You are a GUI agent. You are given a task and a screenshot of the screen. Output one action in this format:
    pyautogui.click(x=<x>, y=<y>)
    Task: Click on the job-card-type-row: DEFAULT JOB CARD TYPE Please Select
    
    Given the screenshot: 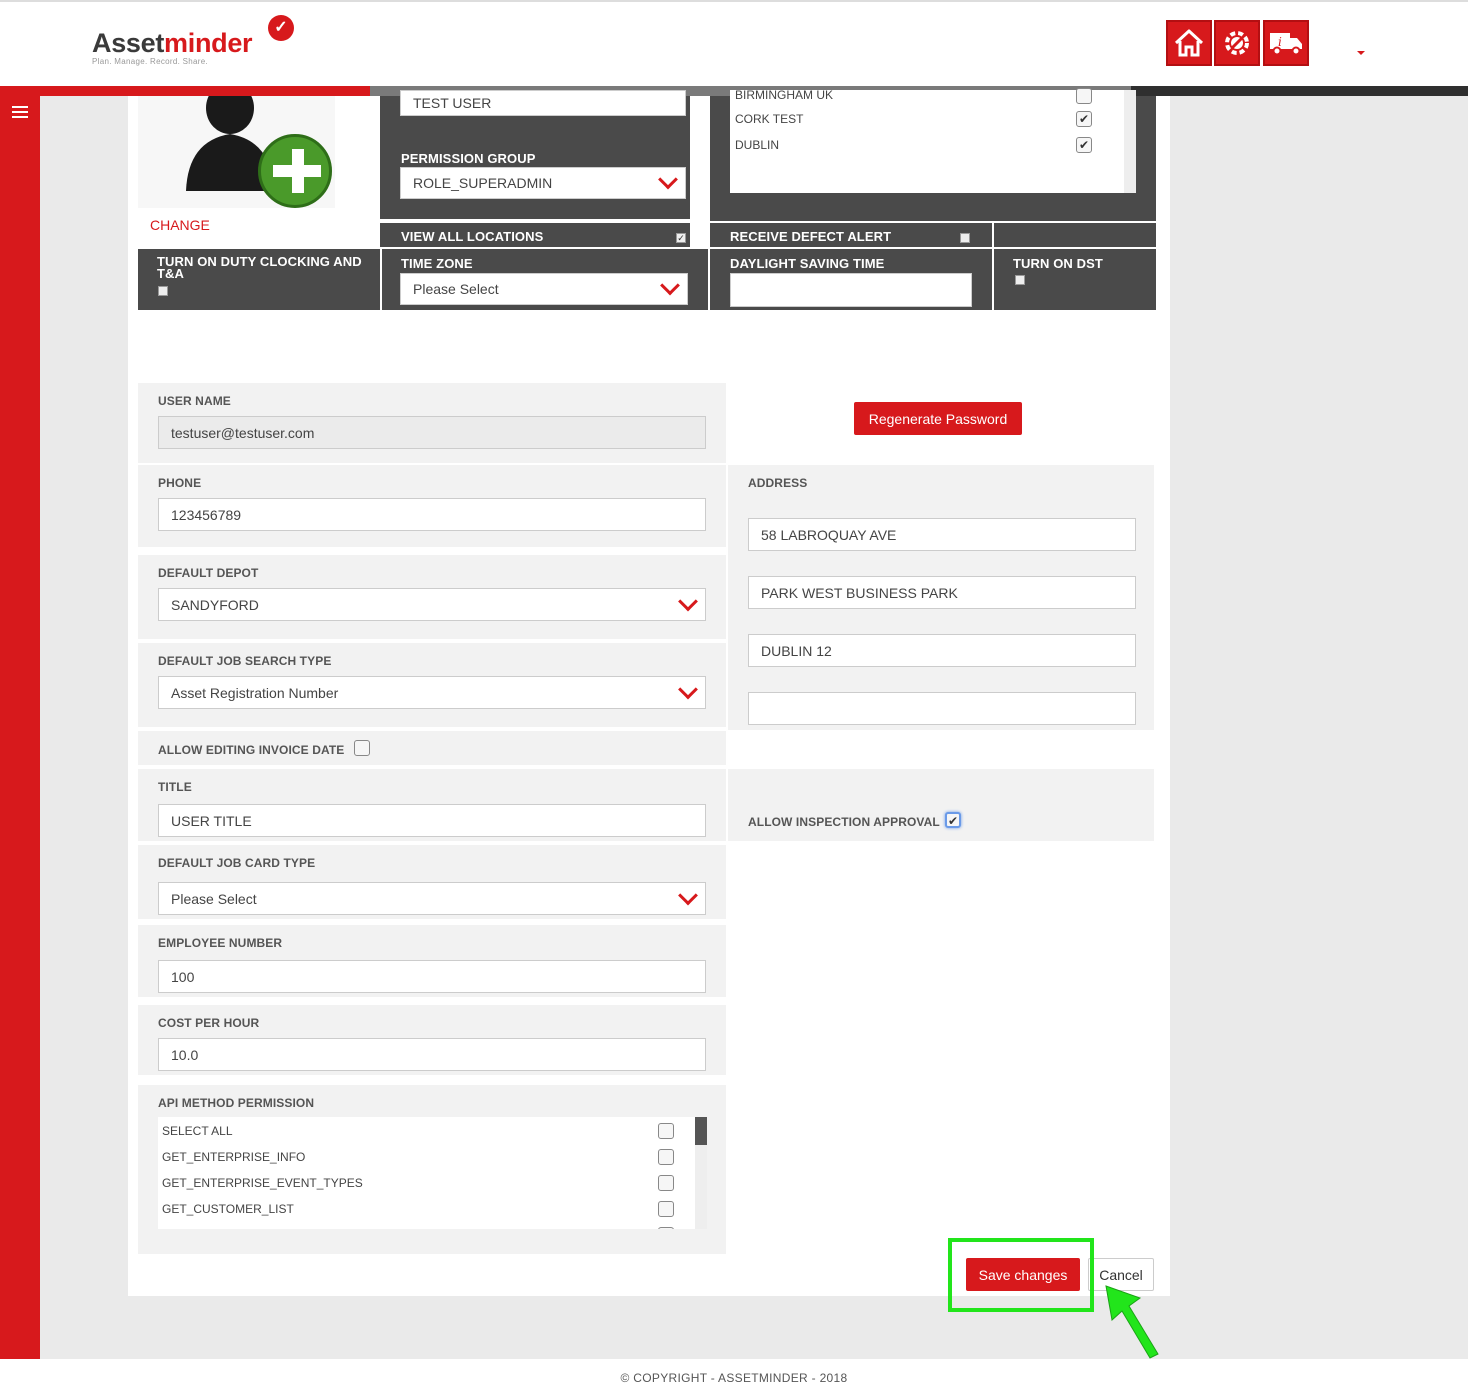 What is the action you would take?
    pyautogui.click(x=432, y=882)
    